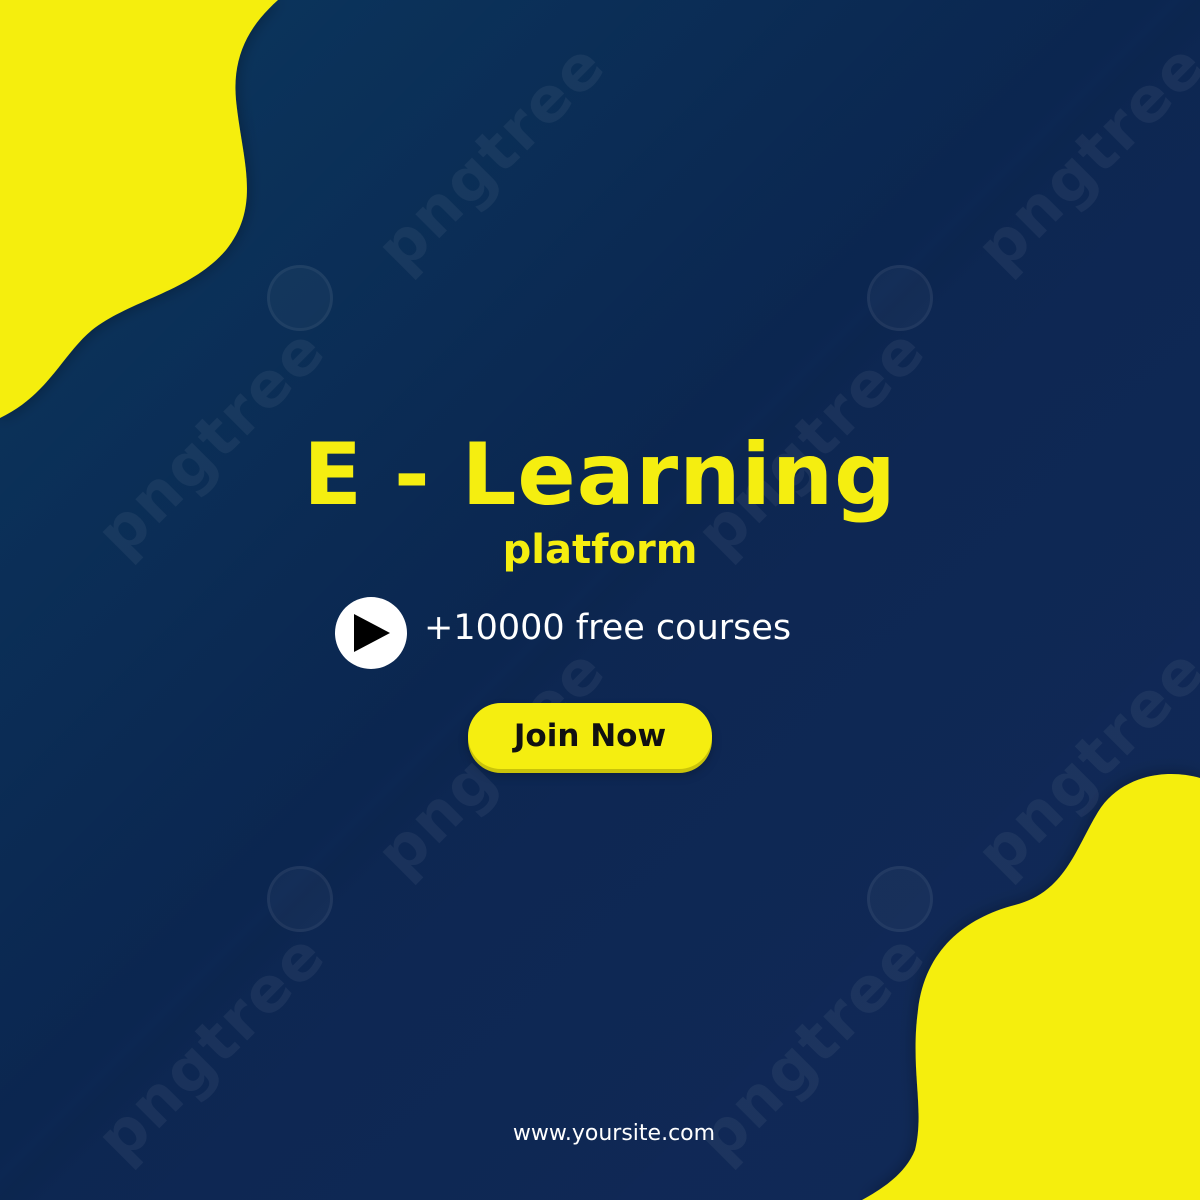  I want to click on play-button, so click(371, 633).